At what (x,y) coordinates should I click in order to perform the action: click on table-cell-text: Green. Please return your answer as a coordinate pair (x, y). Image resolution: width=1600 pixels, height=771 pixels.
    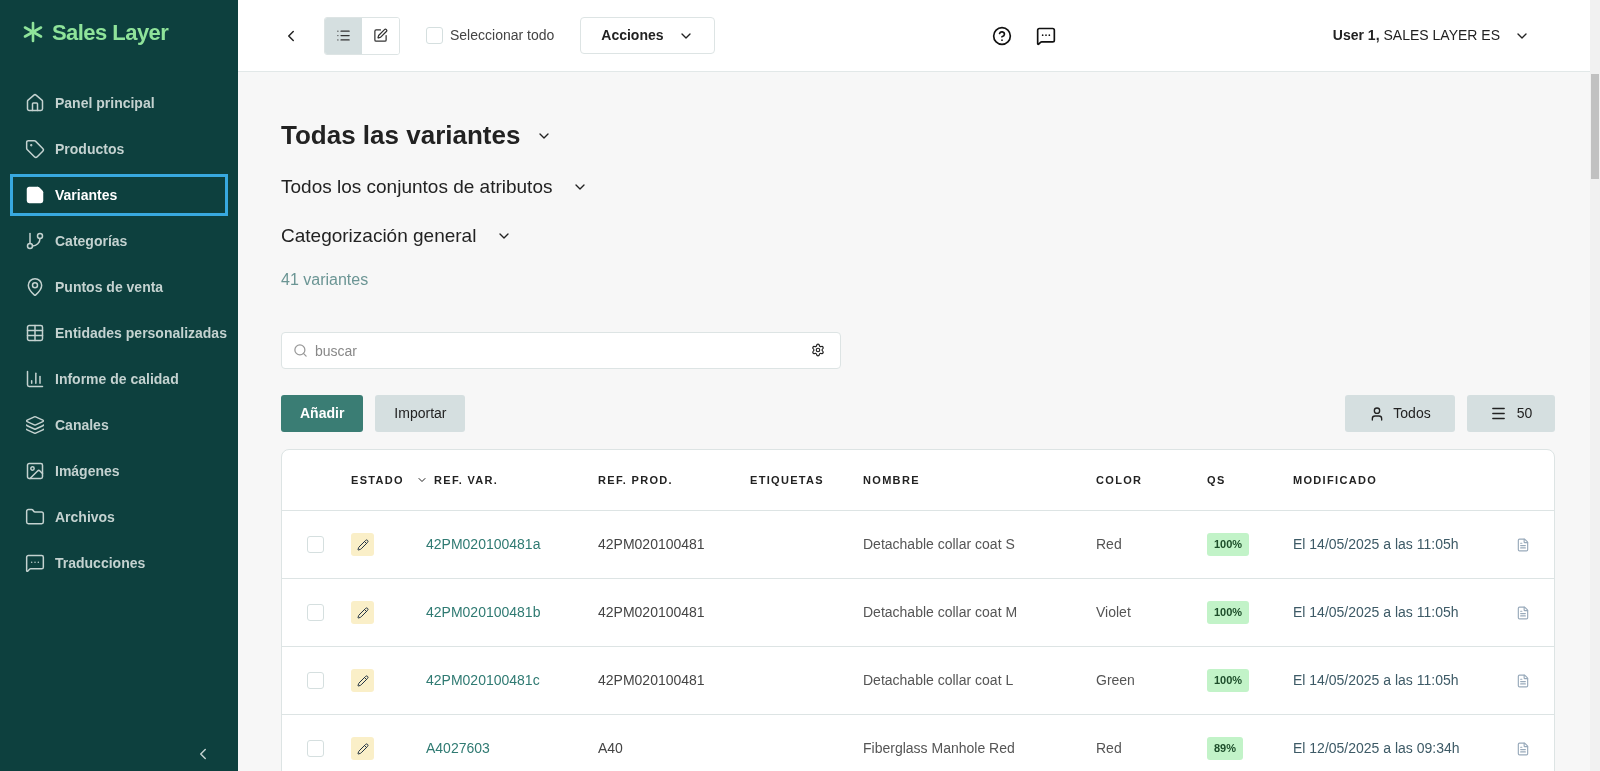
    Looking at the image, I should click on (1116, 680).